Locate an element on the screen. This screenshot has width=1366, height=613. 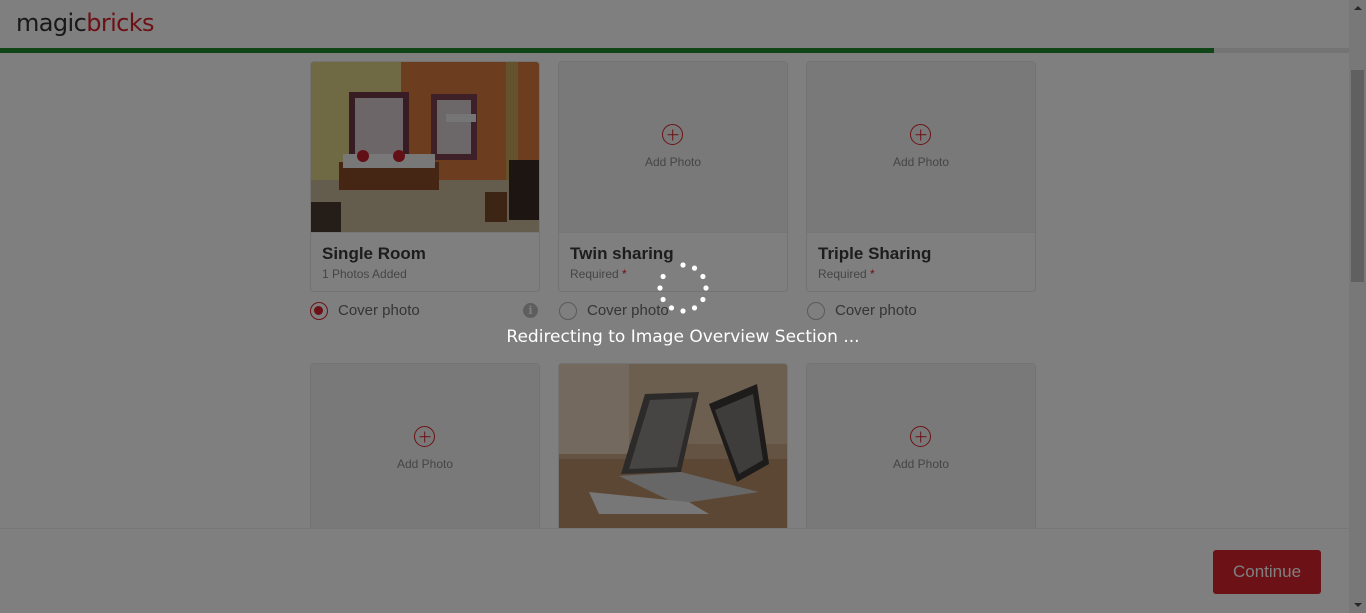
loading-spinner-icon is located at coordinates (683, 288).